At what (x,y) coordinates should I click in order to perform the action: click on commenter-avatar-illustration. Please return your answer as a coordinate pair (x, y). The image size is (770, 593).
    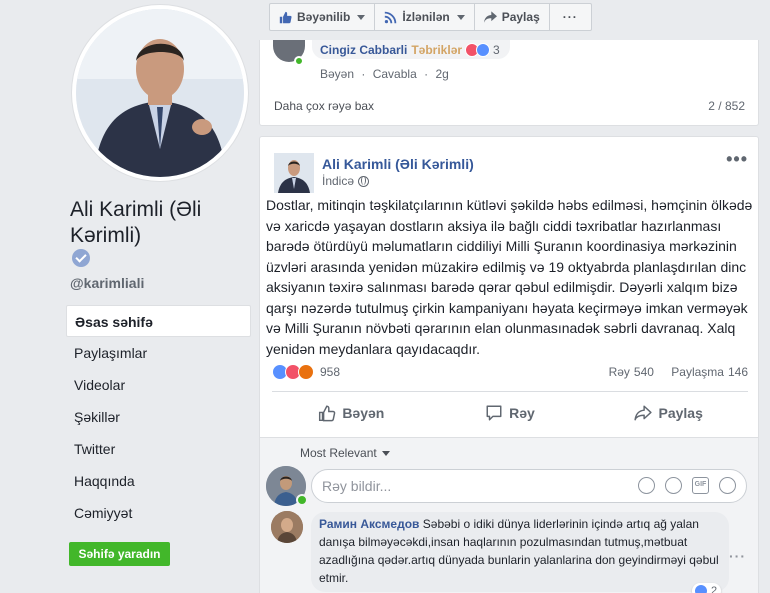
    Looking at the image, I should click on (287, 527).